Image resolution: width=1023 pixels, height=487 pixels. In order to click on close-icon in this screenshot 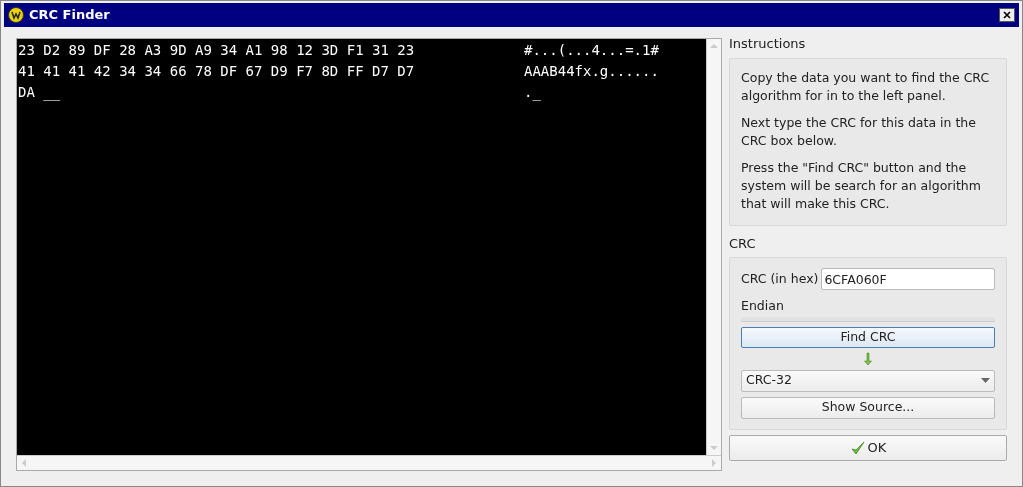, I will do `click(1007, 15)`.